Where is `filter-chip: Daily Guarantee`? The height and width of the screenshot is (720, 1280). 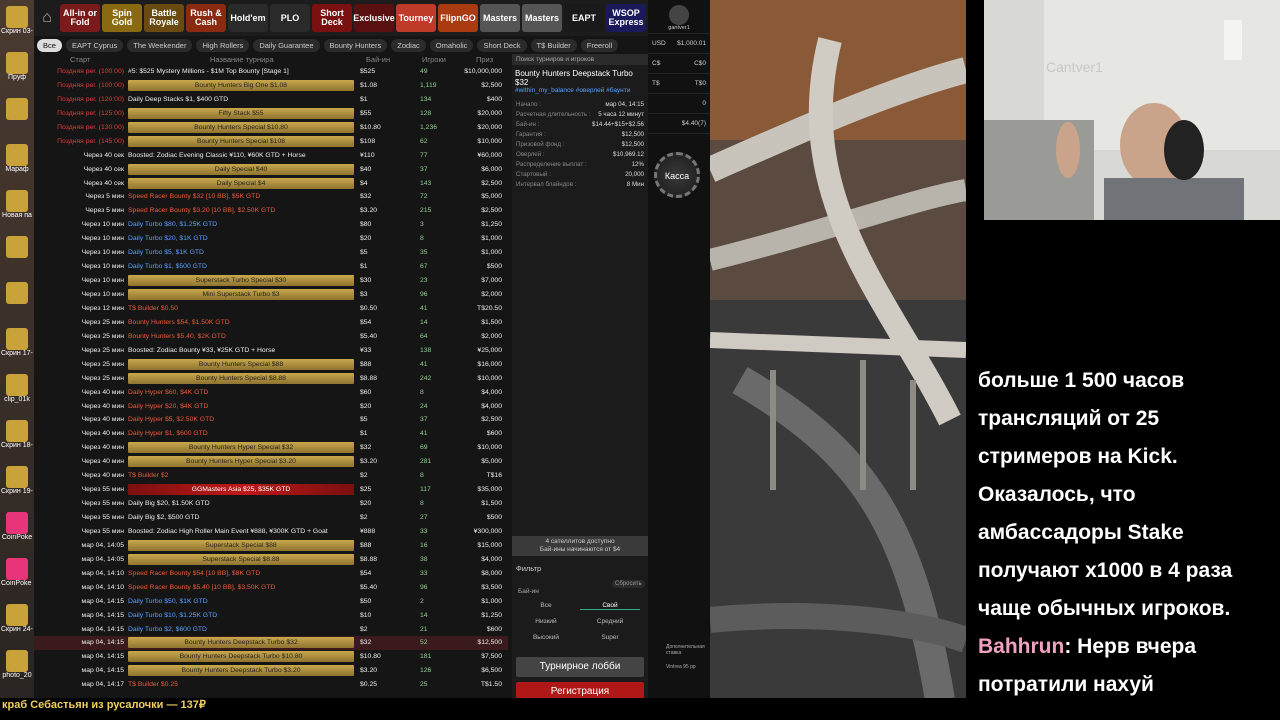
filter-chip: Daily Guarantee is located at coordinates (286, 45).